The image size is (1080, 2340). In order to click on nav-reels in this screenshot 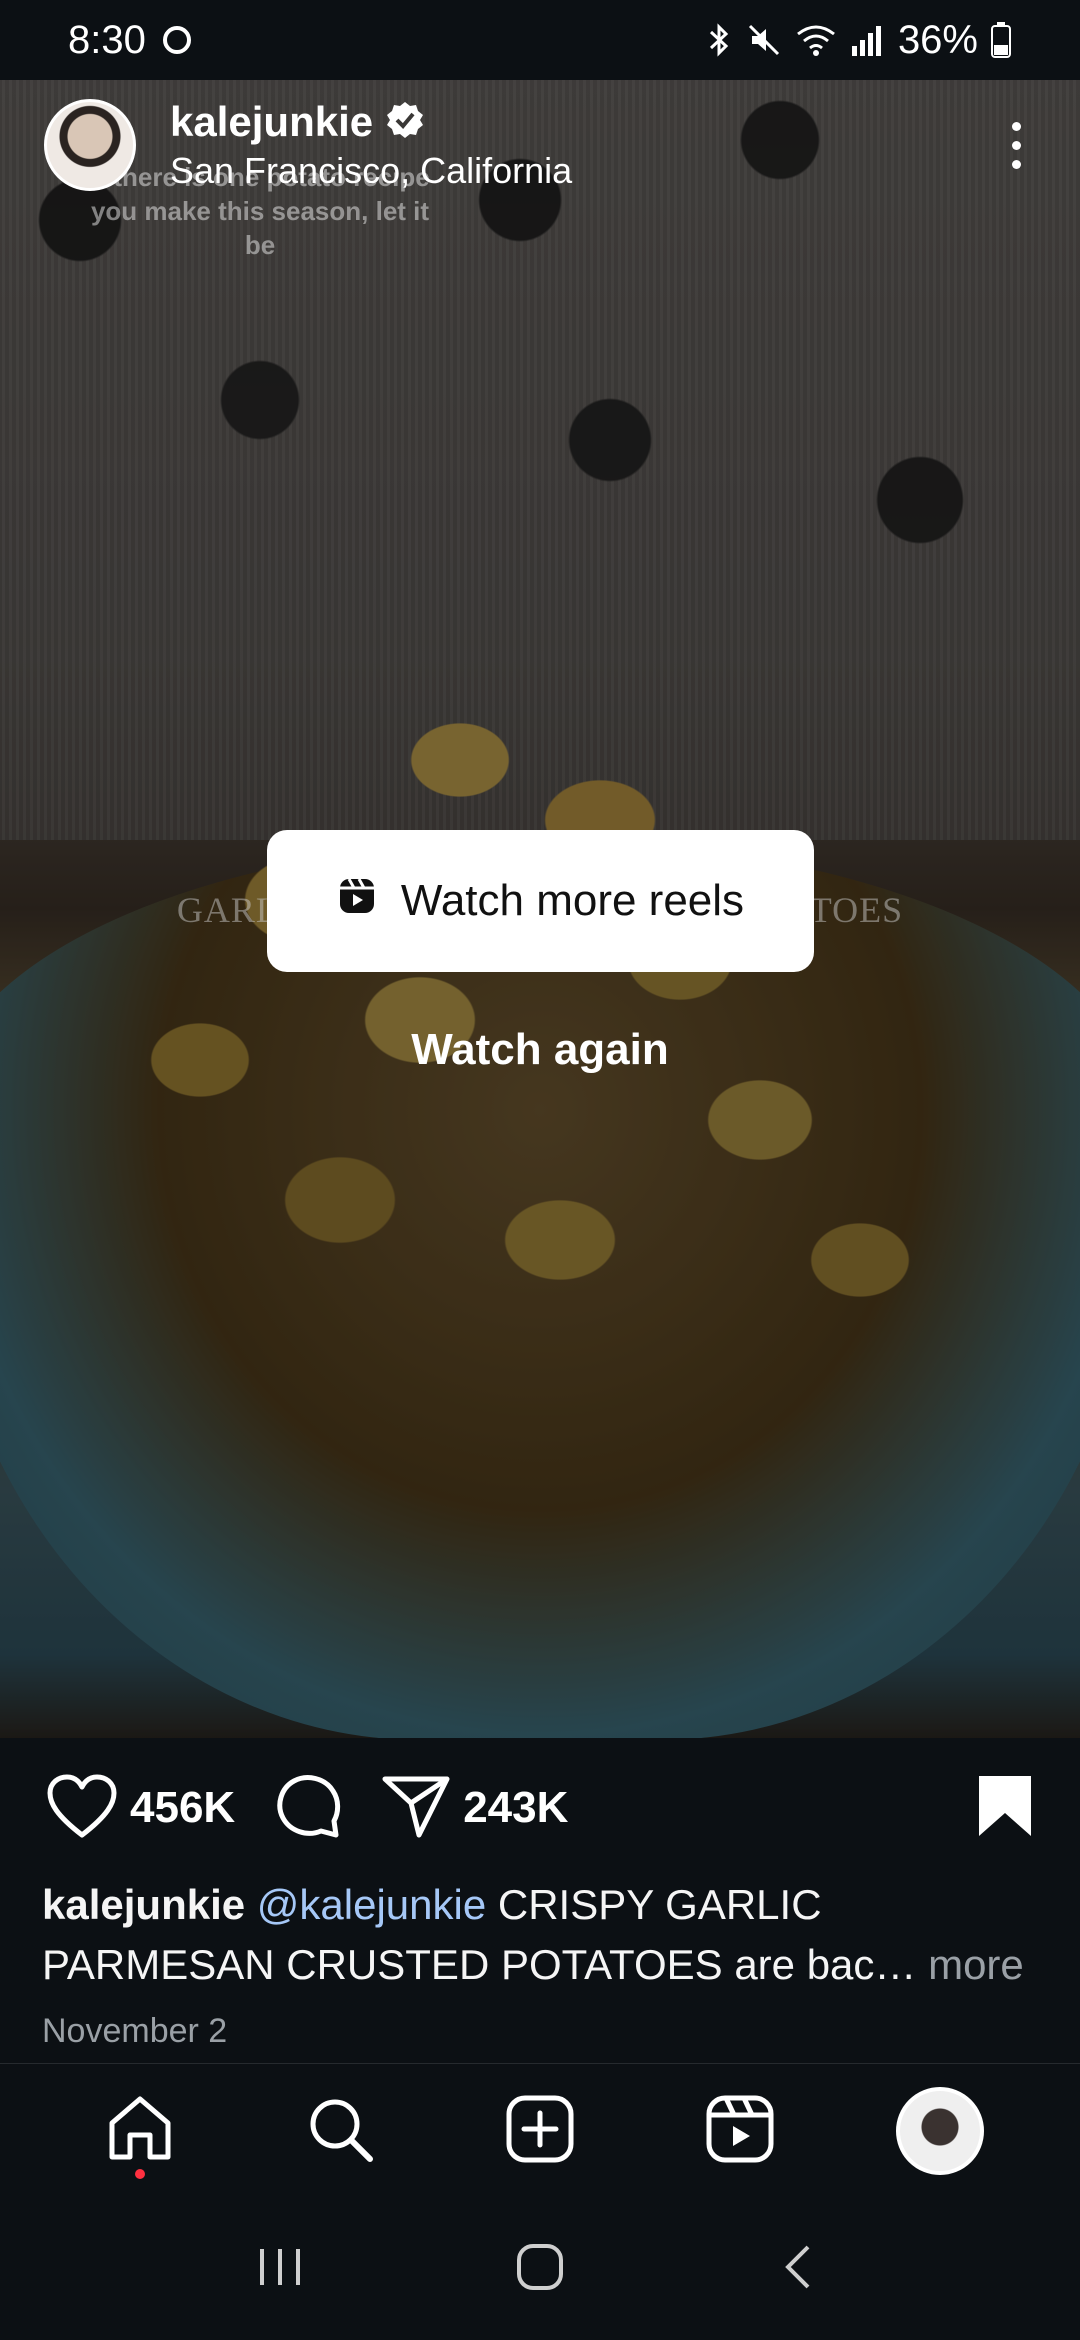, I will do `click(740, 2131)`.